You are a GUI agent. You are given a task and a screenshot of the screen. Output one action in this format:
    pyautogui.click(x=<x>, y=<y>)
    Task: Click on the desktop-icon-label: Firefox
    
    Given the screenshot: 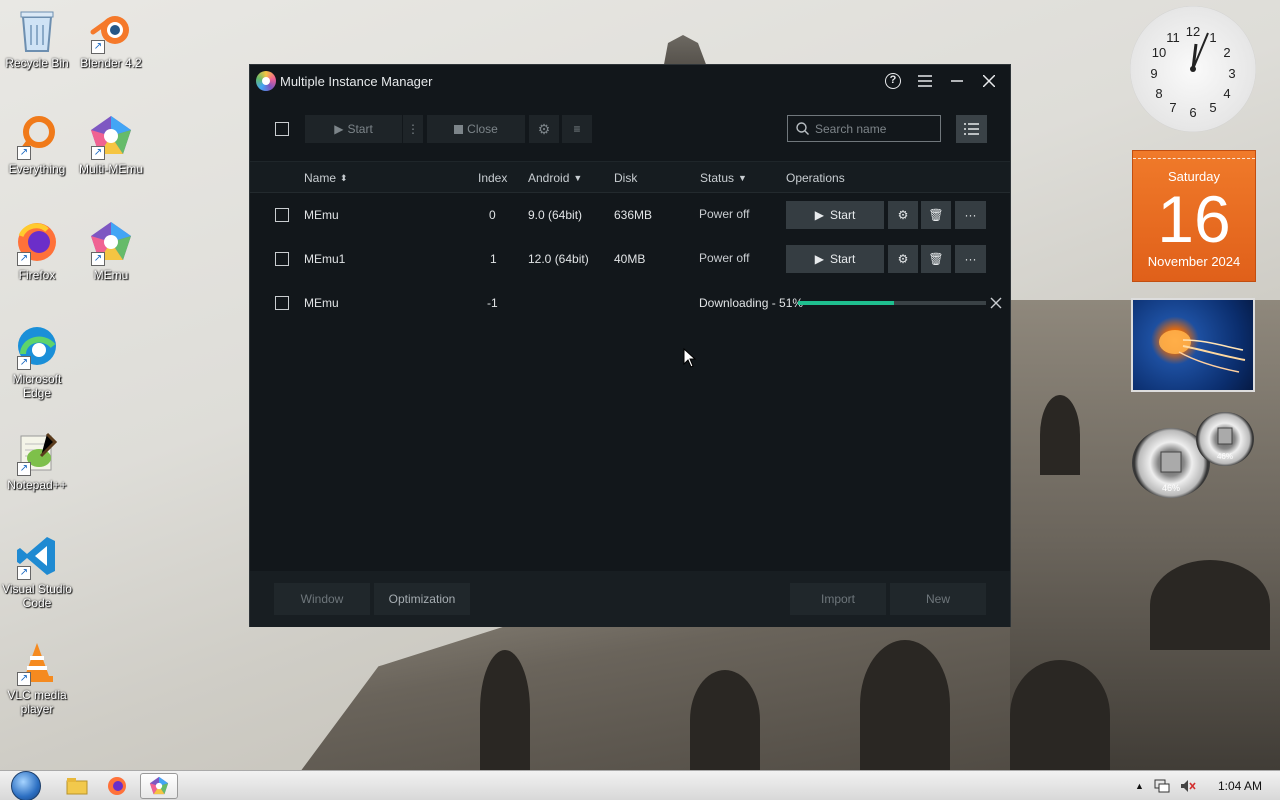 What is the action you would take?
    pyautogui.click(x=37, y=275)
    